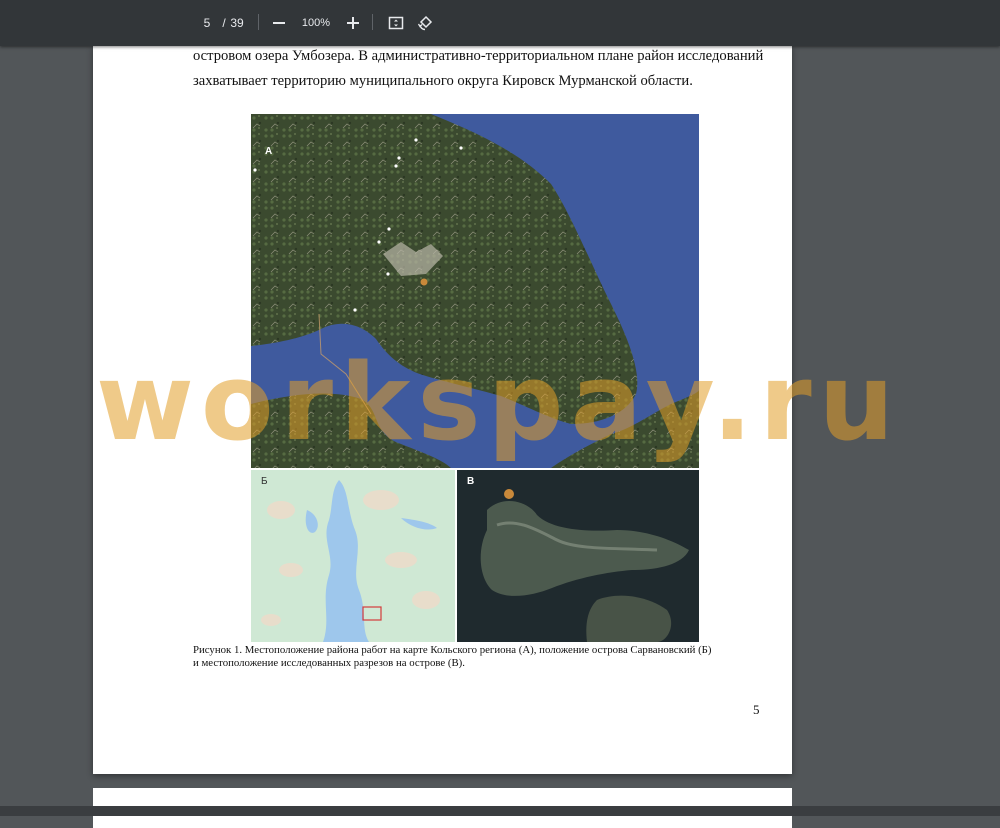 This screenshot has width=1000, height=828. I want to click on figure-map-umbozero: Б, so click(353, 556).